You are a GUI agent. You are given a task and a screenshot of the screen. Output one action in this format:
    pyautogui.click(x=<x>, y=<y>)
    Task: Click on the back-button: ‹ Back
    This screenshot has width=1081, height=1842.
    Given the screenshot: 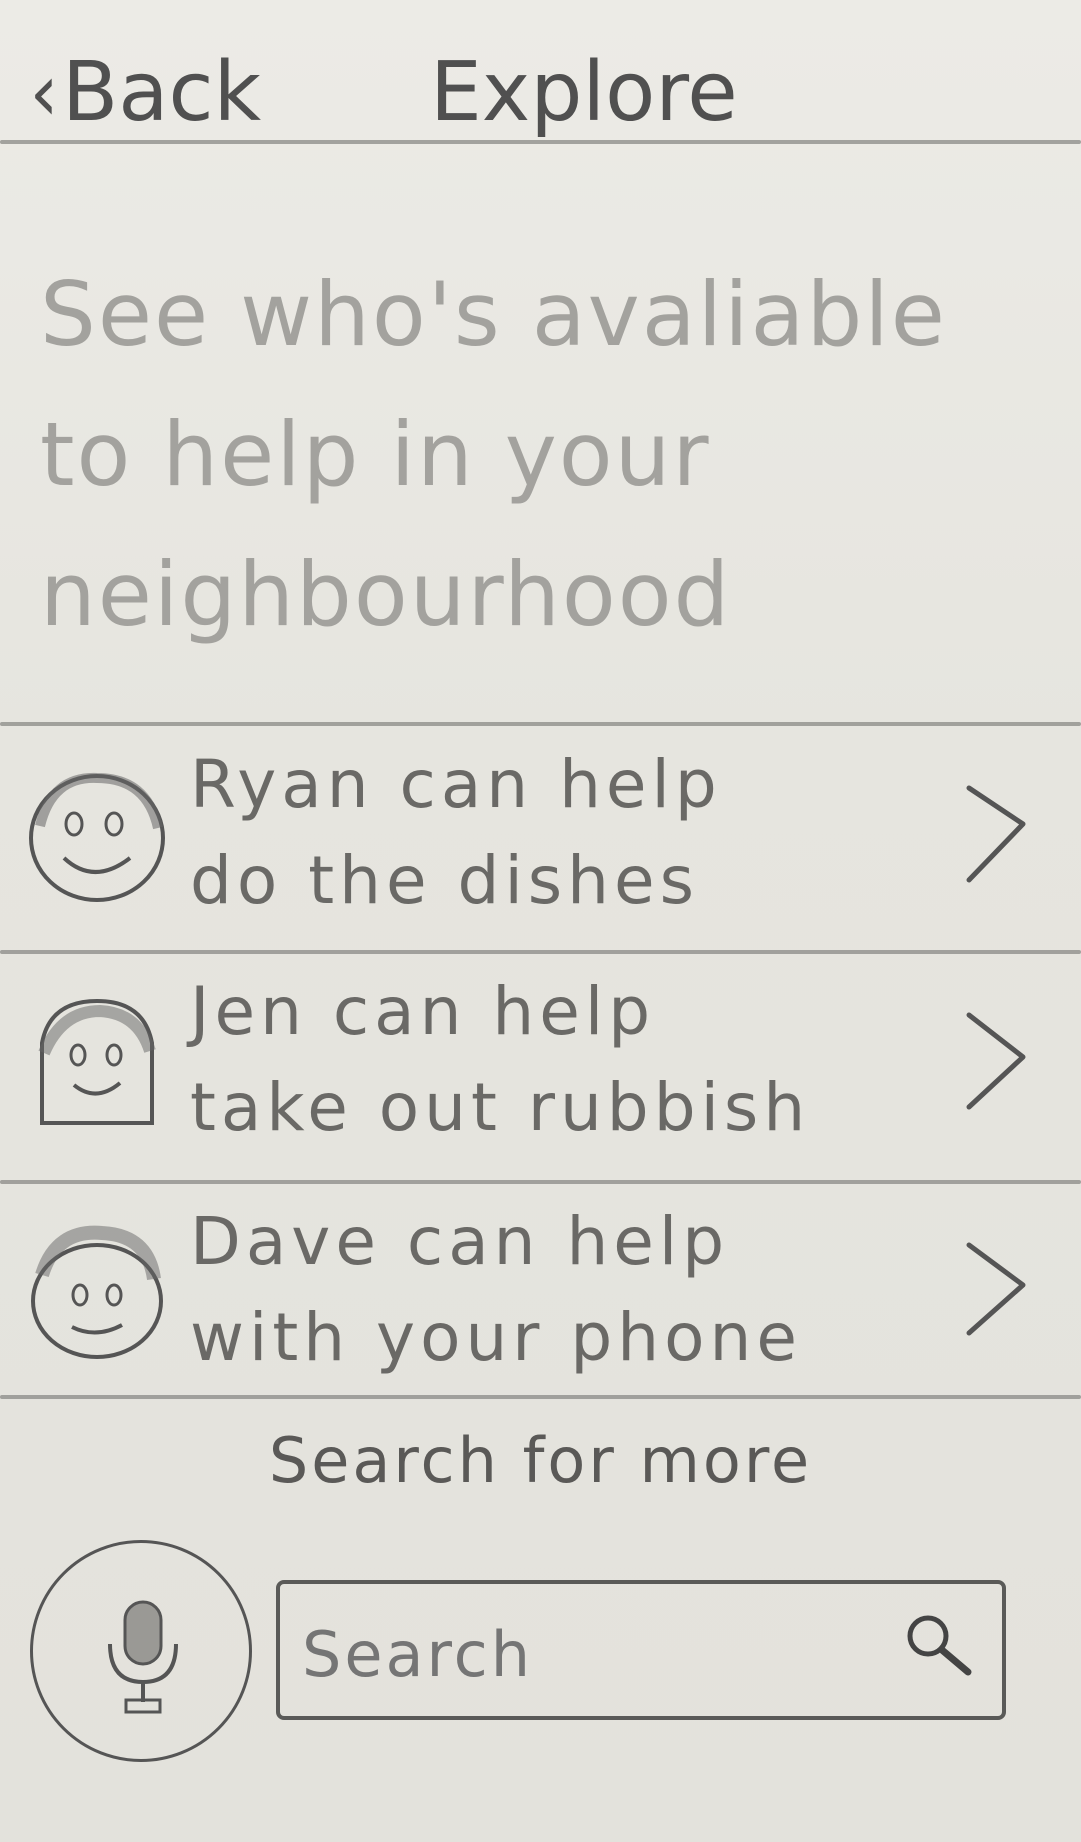 What is the action you would take?
    pyautogui.click(x=144, y=93)
    